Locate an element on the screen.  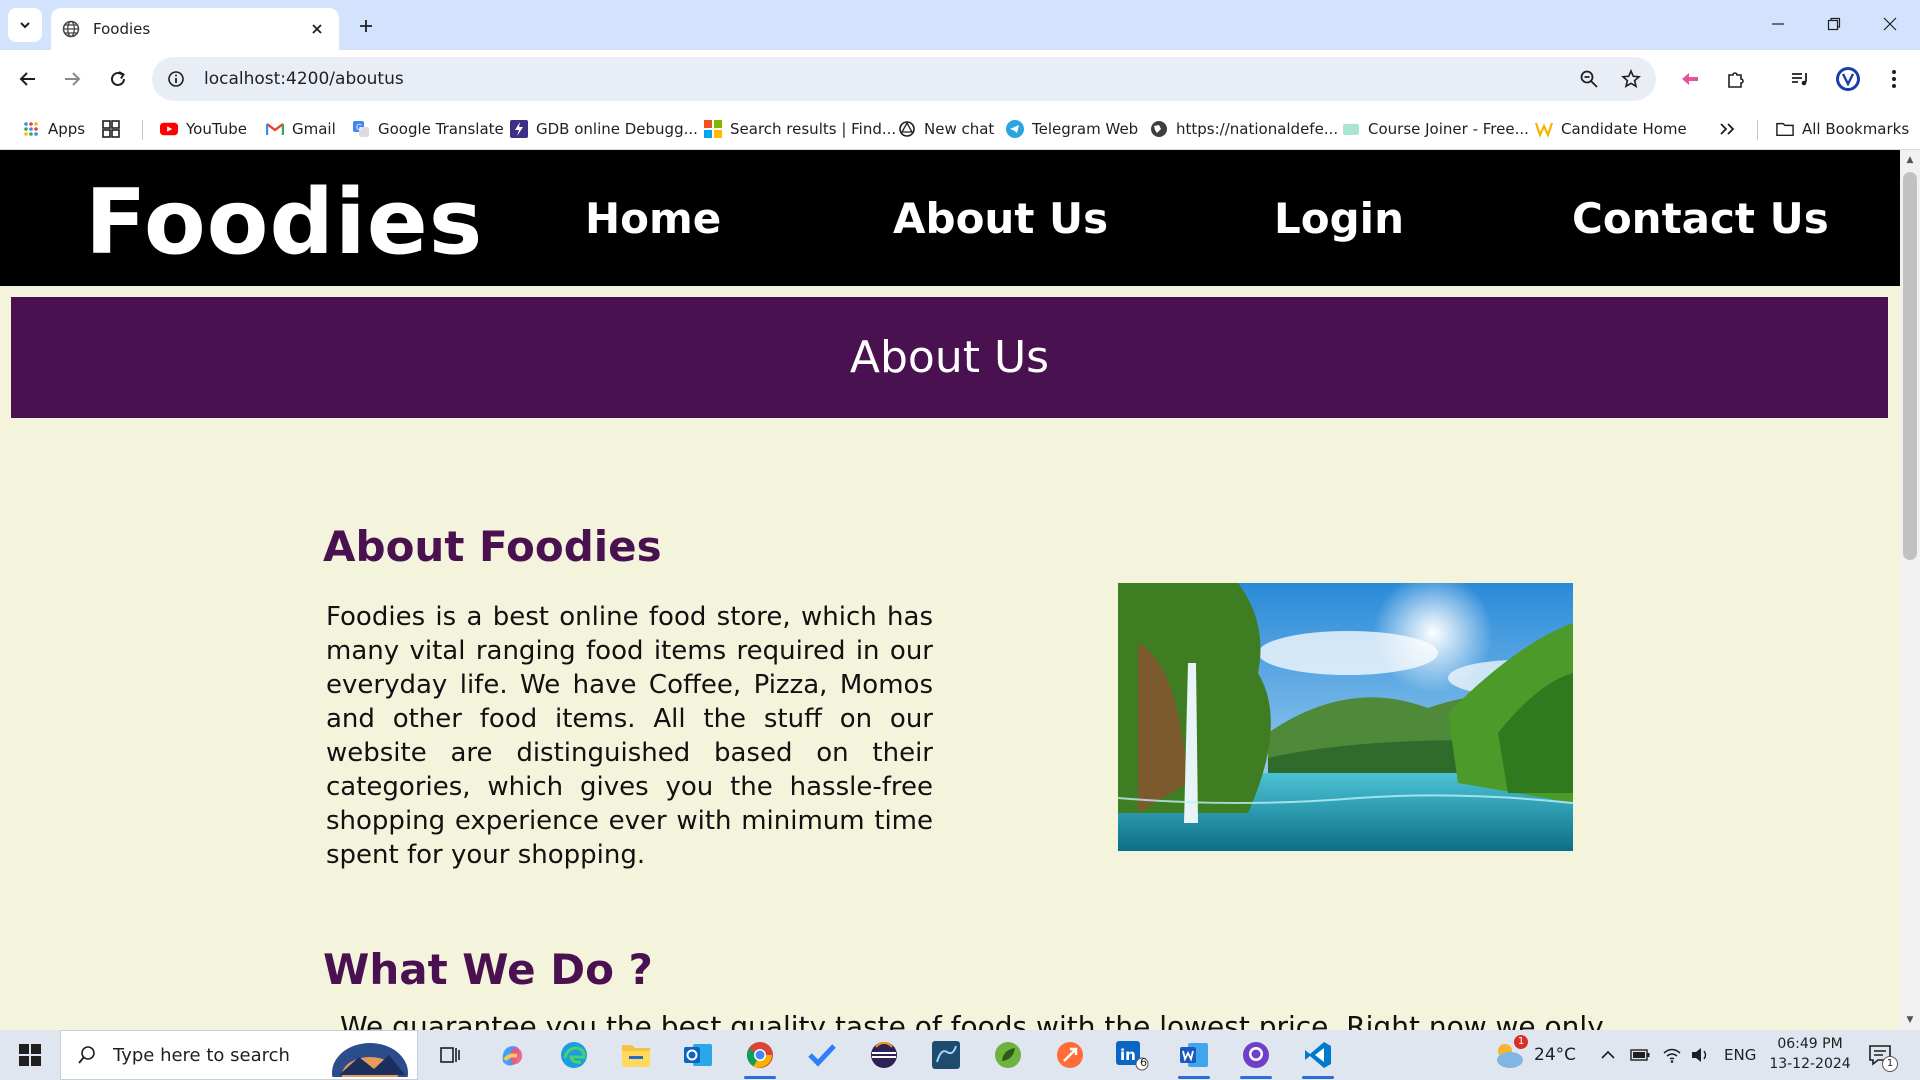
clock-date: 13-12-2024 is located at coordinates (1810, 1064).